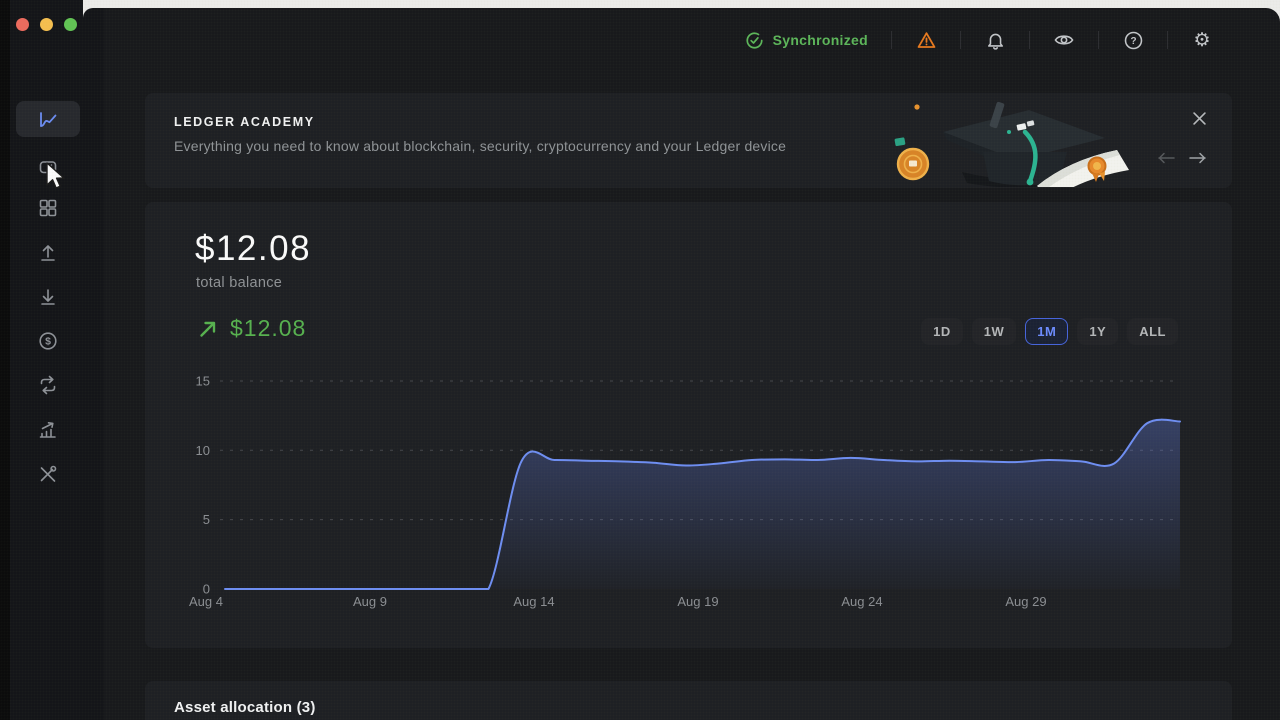 The height and width of the screenshot is (720, 1280). I want to click on warning-icon, so click(926, 39).